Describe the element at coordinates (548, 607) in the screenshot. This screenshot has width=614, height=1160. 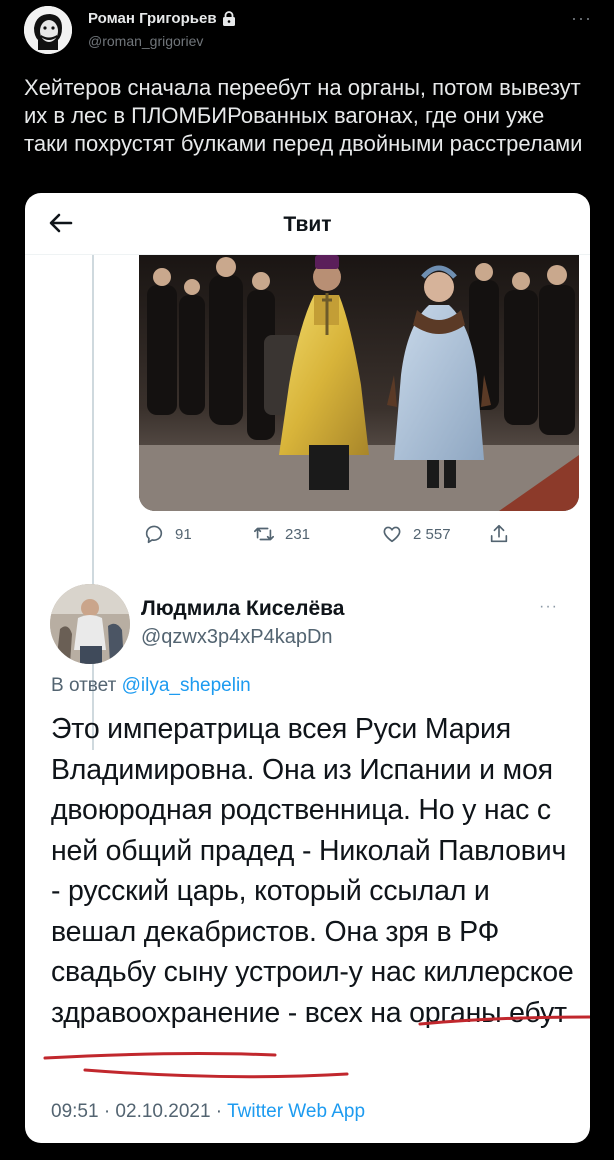
I see `reply-more-icon: ···` at that location.